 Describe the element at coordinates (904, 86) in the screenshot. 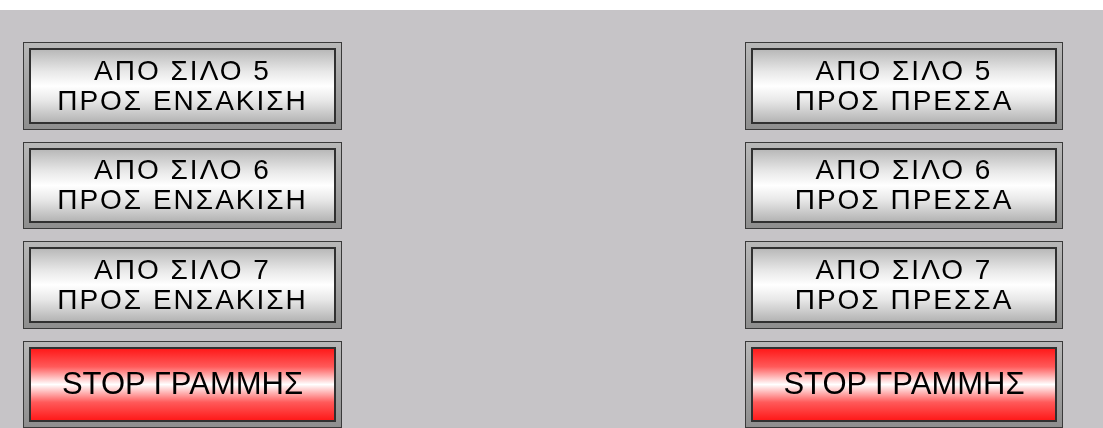

I see `route-button: ΑΠΟ ΣΙΛΟ 5 ΠΡΟΣ ΠΡΕΣΣΑ` at that location.